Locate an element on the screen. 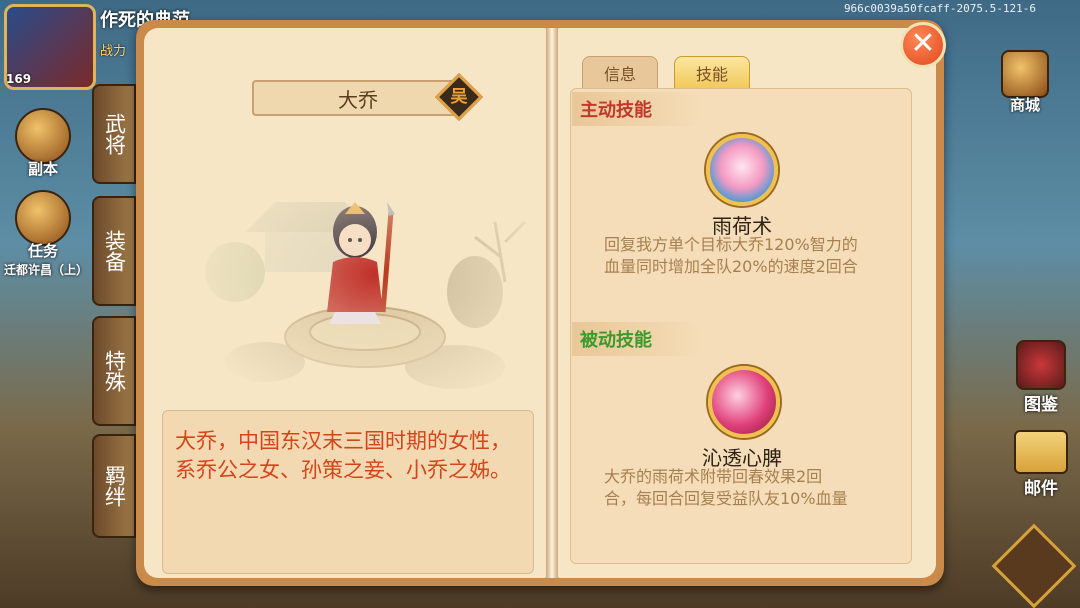  hero-name: 大乔 is located at coordinates (358, 99).